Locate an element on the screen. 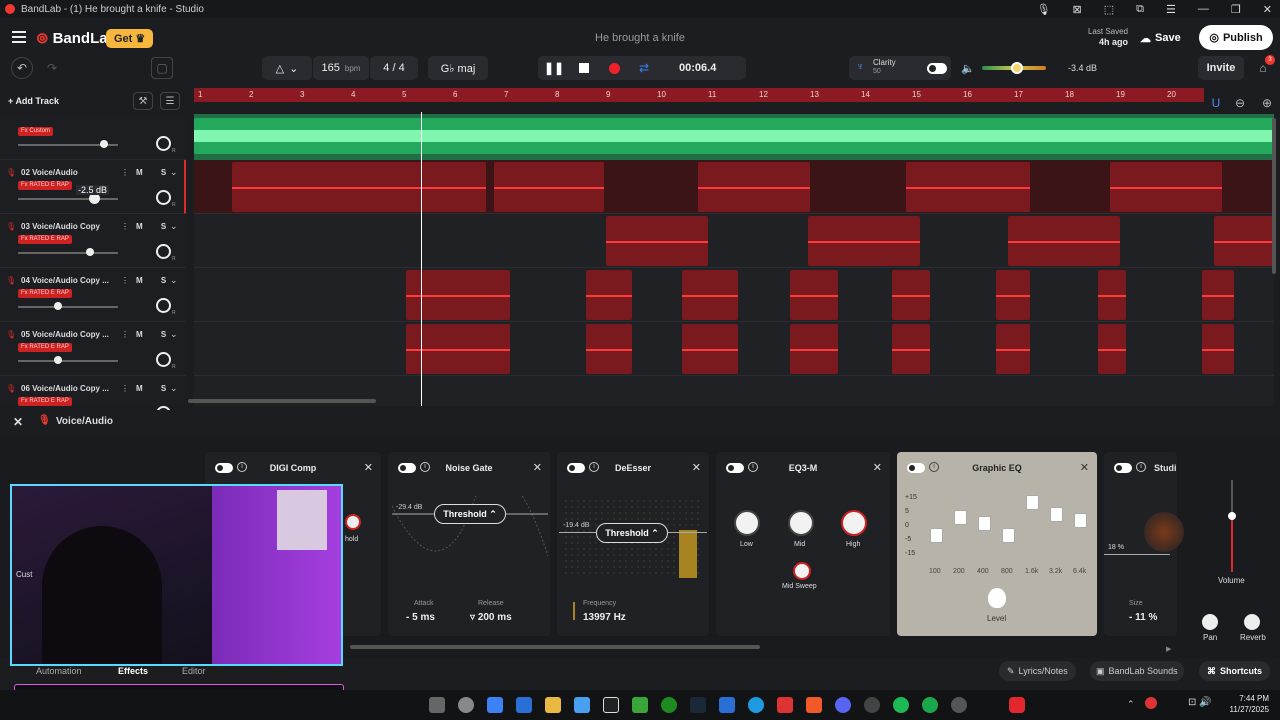  minimize-button: — is located at coordinates (1203, 9).